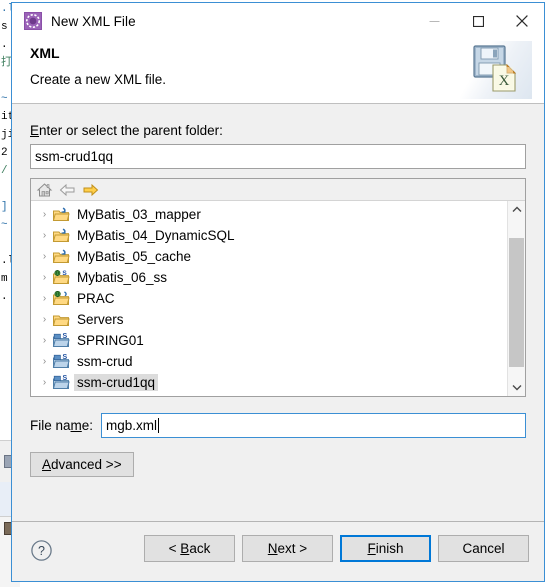 This screenshot has height=587, width=558. What do you see at coordinates (269, 319) in the screenshot?
I see `tree-item-servers: › Servers` at bounding box center [269, 319].